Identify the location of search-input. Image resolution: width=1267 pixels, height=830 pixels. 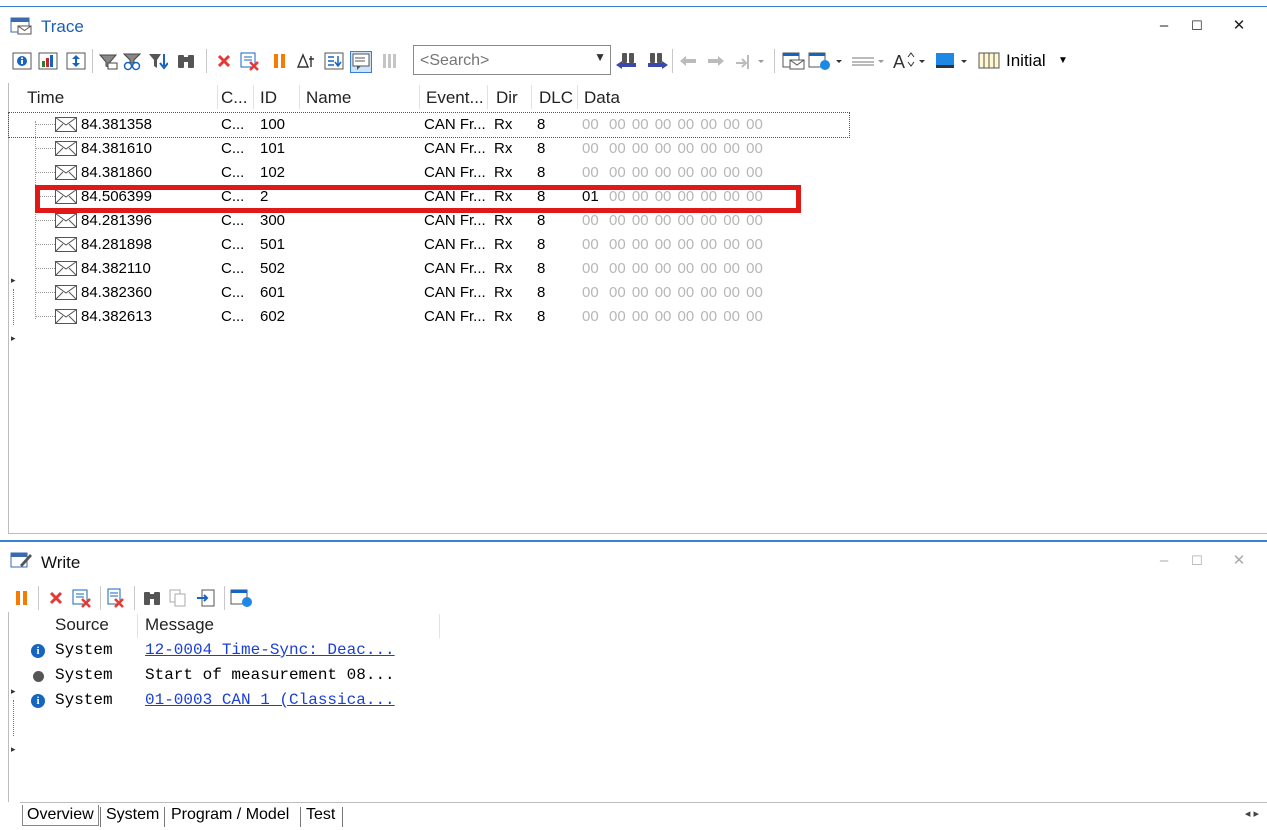
(505, 61).